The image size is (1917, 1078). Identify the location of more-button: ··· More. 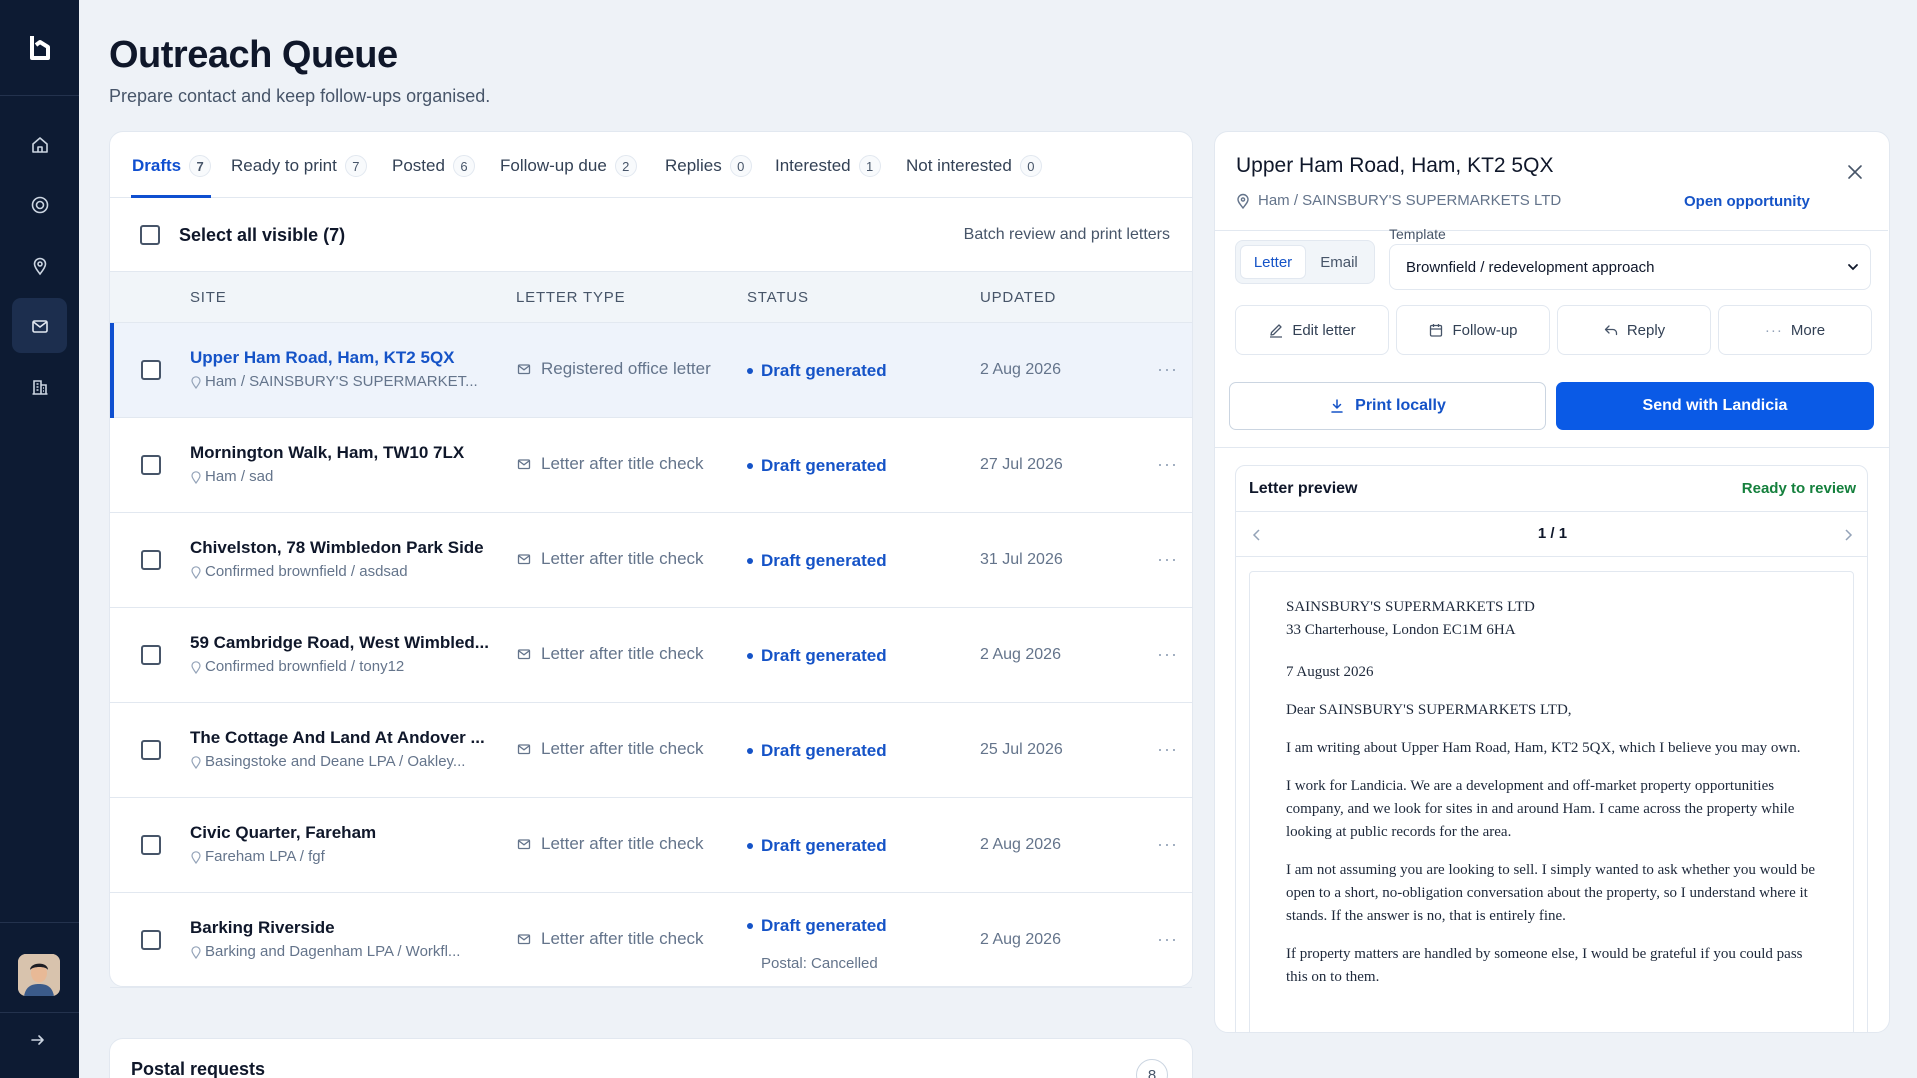
(1795, 330).